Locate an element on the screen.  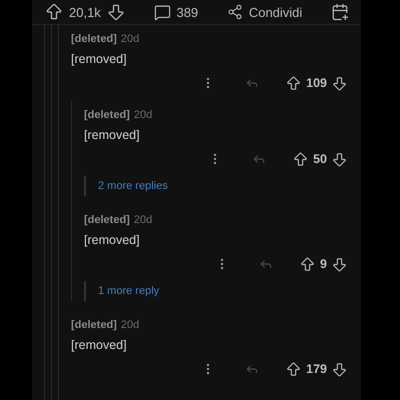
comment-score: 109 is located at coordinates (316, 83).